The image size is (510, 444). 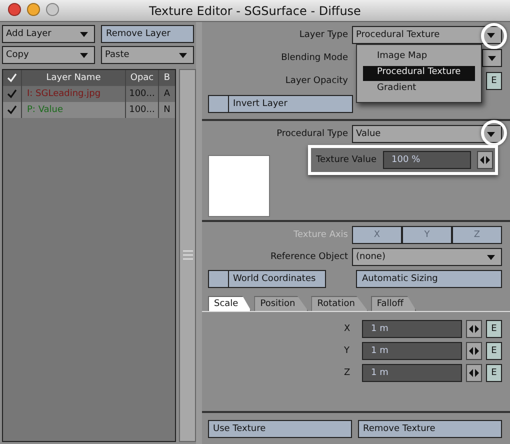 I want to click on highlight-ring, so click(x=494, y=36).